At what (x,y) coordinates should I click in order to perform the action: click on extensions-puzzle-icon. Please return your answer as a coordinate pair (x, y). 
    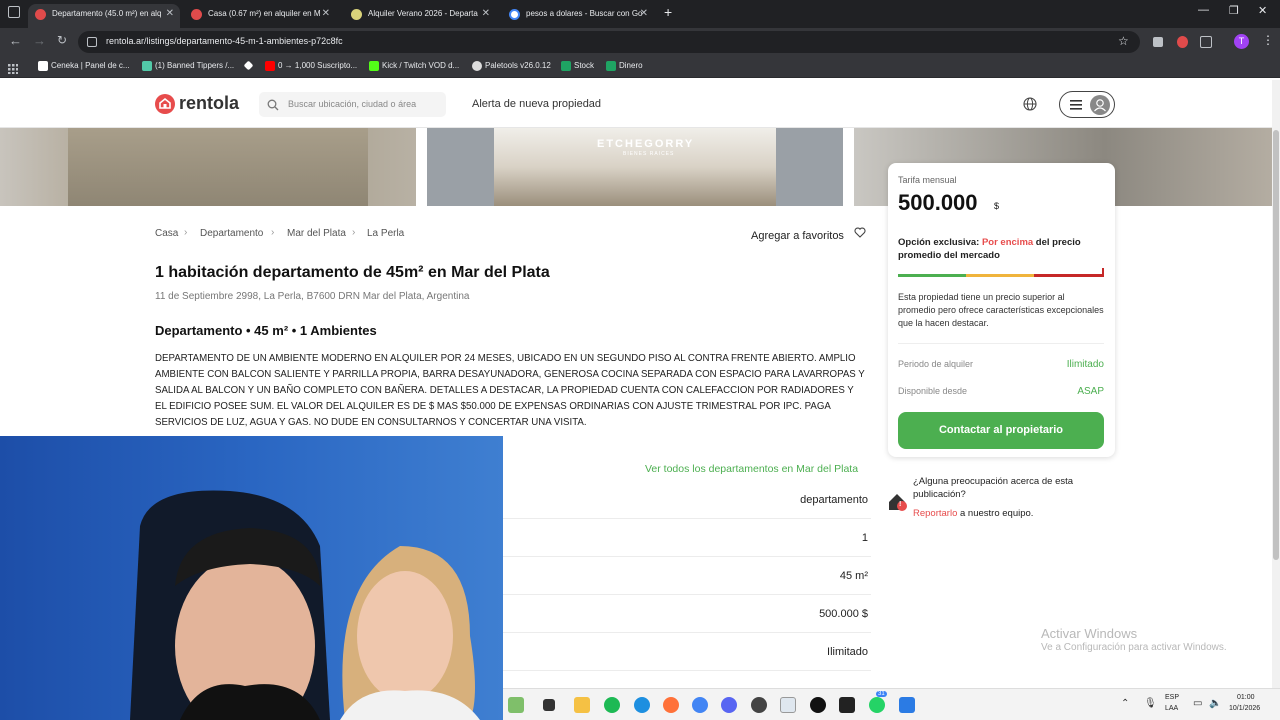
    Looking at the image, I should click on (1206, 42).